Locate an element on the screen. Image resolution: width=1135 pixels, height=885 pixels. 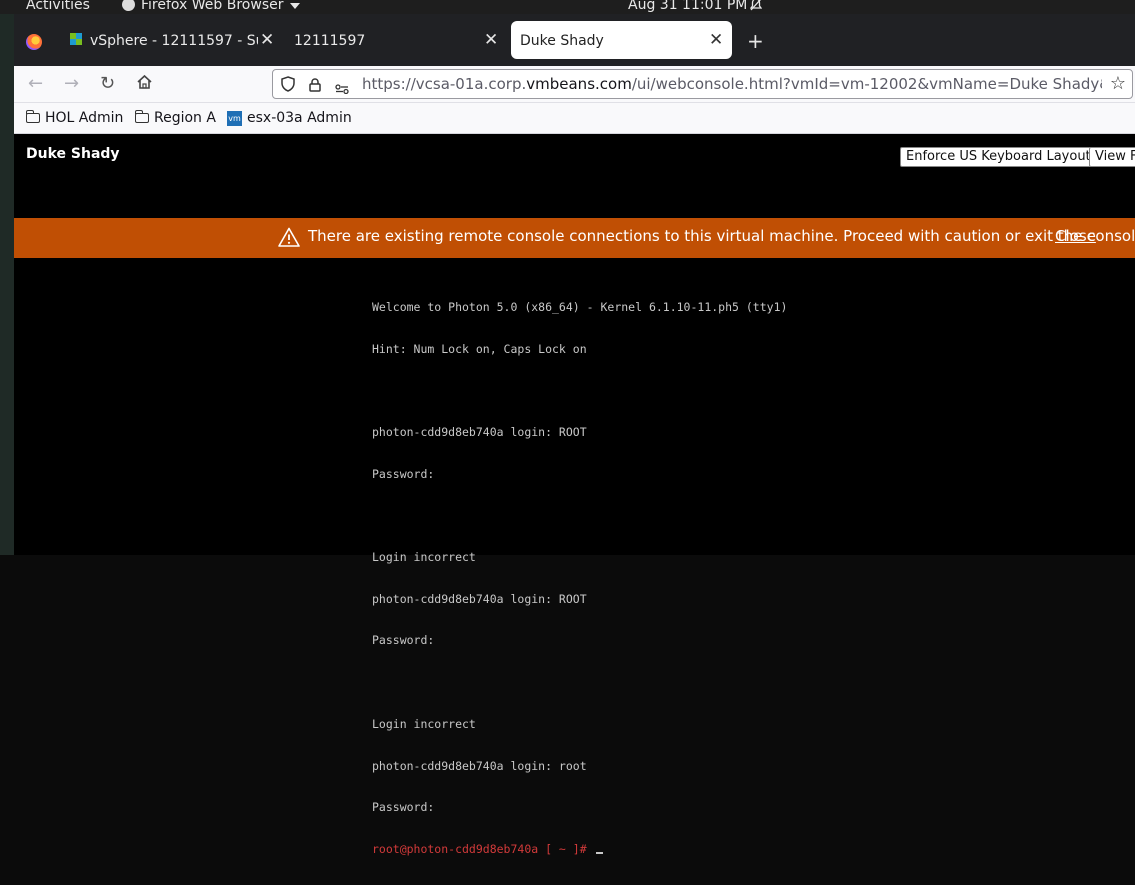
bookmarks-bar: HOL Admin Region A vm esx-03a Admin is located at coordinates (574, 118).